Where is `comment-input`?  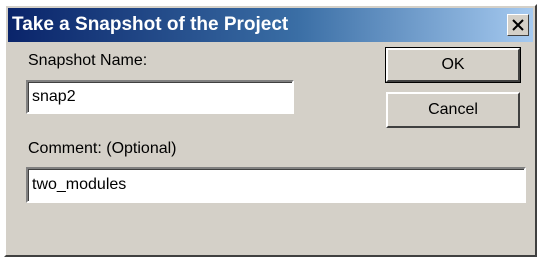 comment-input is located at coordinates (276, 185).